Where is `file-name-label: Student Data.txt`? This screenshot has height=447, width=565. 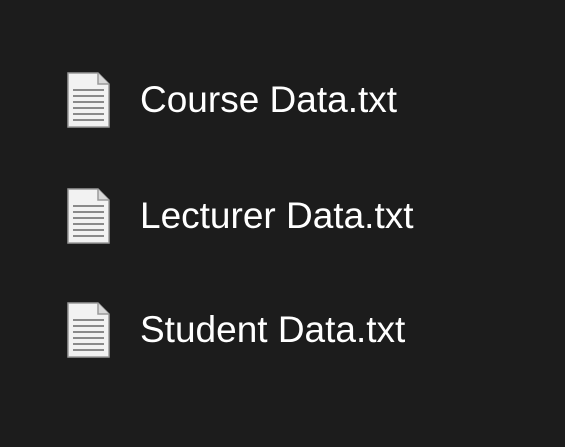
file-name-label: Student Data.txt is located at coordinates (273, 329).